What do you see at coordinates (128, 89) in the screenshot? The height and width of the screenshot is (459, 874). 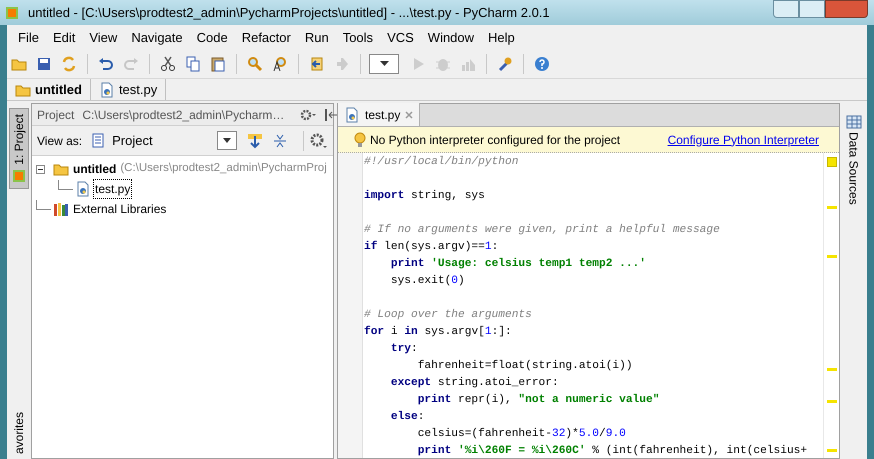 I see `breadcrumb-item: test.py` at bounding box center [128, 89].